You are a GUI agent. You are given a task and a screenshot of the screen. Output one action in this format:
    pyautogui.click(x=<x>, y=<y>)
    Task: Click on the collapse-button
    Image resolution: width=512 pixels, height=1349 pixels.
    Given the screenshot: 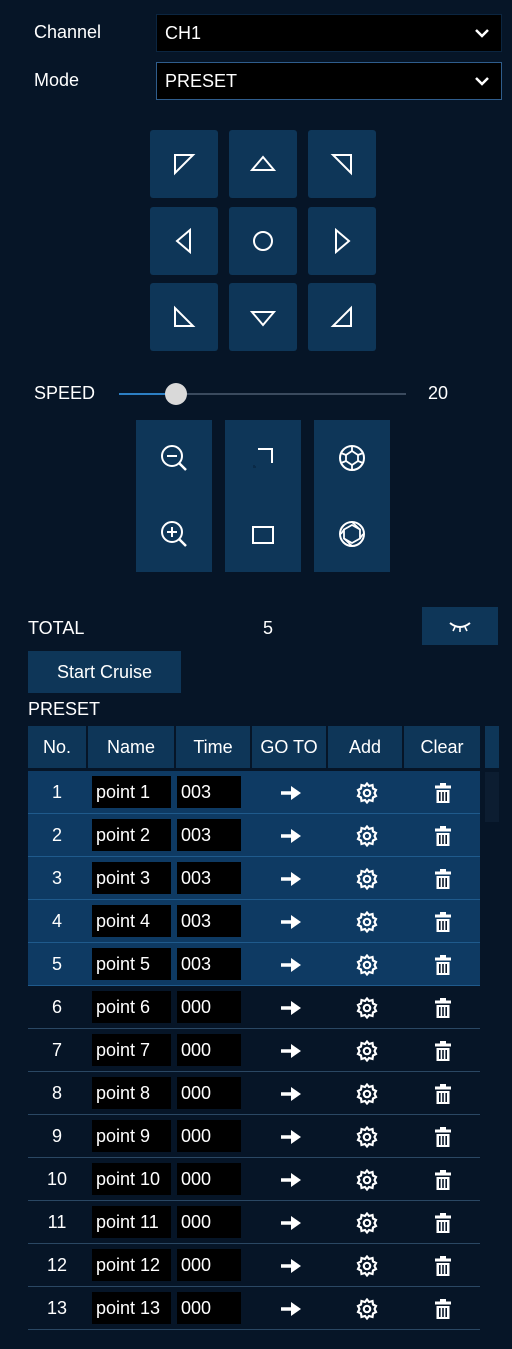 What is the action you would take?
    pyautogui.click(x=460, y=626)
    